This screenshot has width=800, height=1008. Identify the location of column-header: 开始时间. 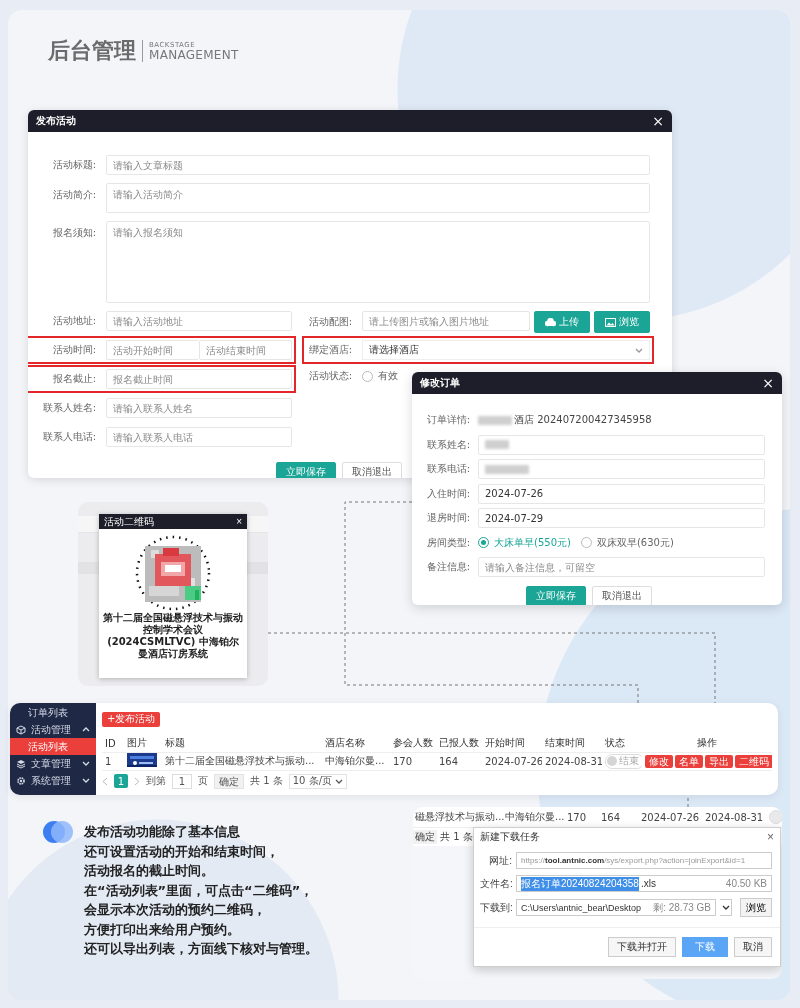
(512, 743).